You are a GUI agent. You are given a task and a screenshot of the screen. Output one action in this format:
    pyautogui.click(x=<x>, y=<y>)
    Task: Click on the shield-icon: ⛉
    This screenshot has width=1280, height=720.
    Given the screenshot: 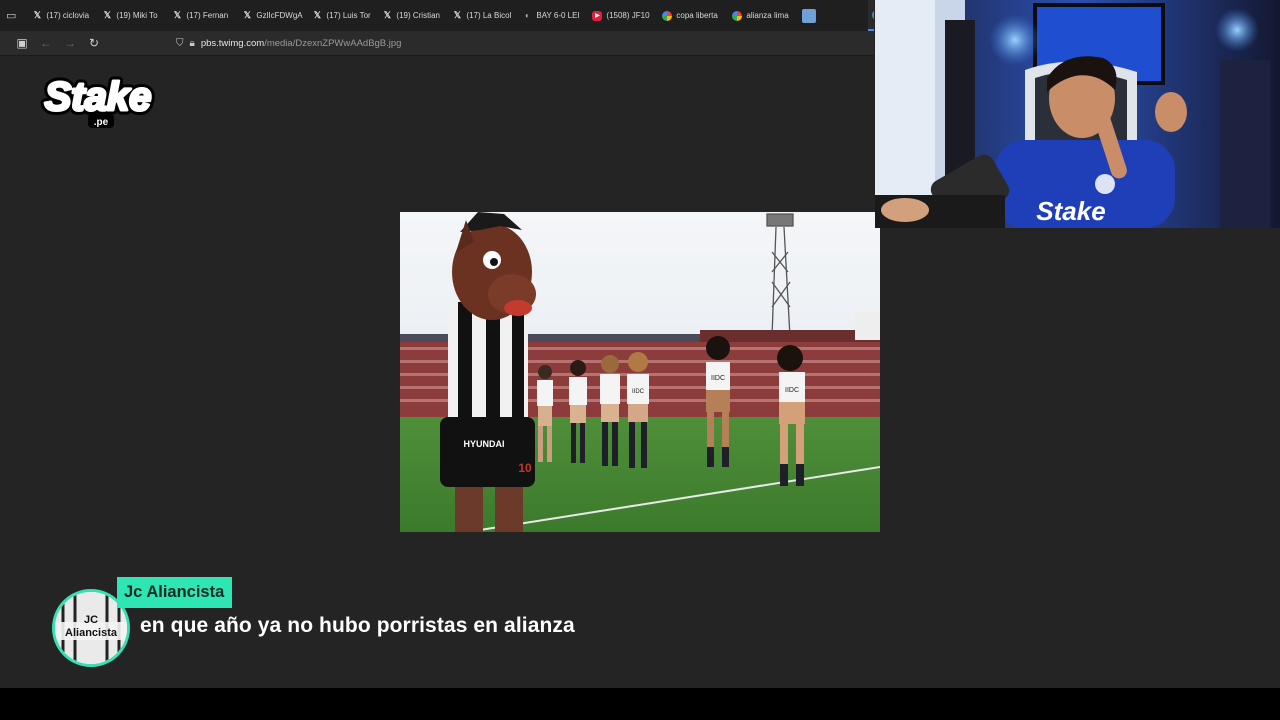 What is the action you would take?
    pyautogui.click(x=180, y=43)
    